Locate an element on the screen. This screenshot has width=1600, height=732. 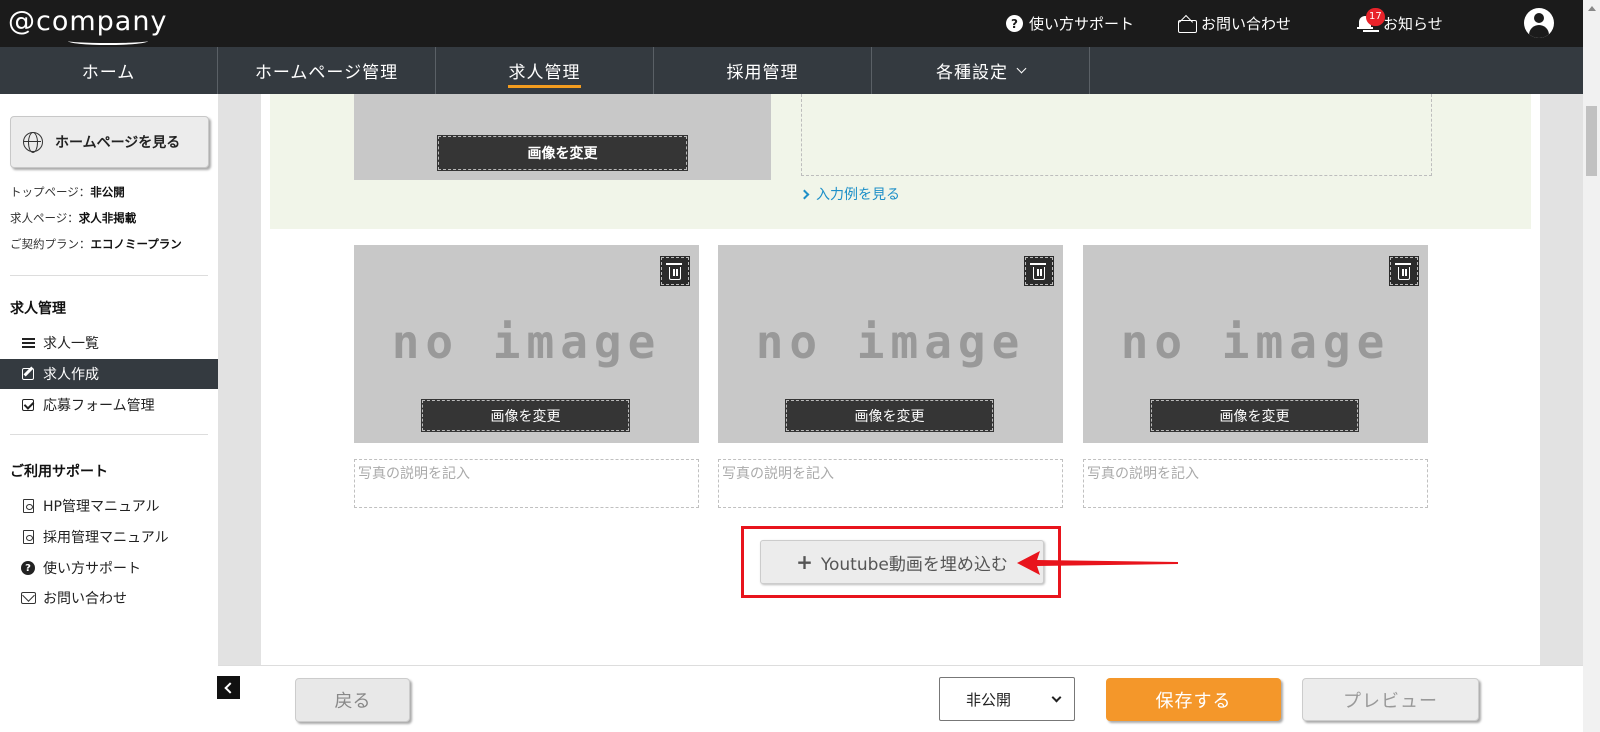
sidebar-item-job-list-label: 求人一覧 is located at coordinates (71, 344).